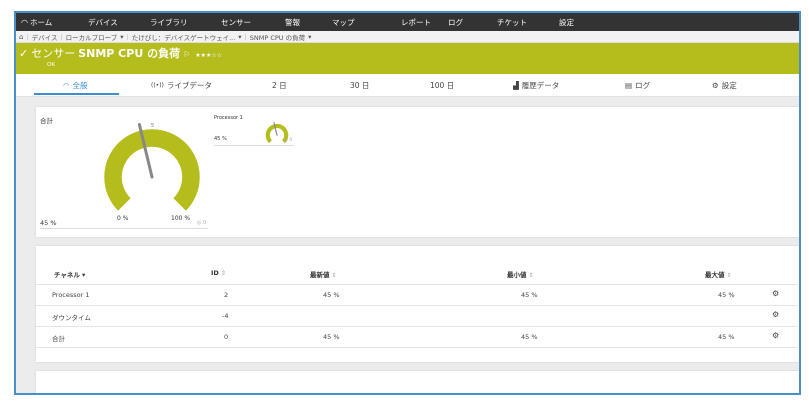 This screenshot has width=809, height=405. I want to click on sensor-header: ✓ センサー SNMP CPU の負荷 ⚐ ★★★☆☆ OK, so click(407, 58).